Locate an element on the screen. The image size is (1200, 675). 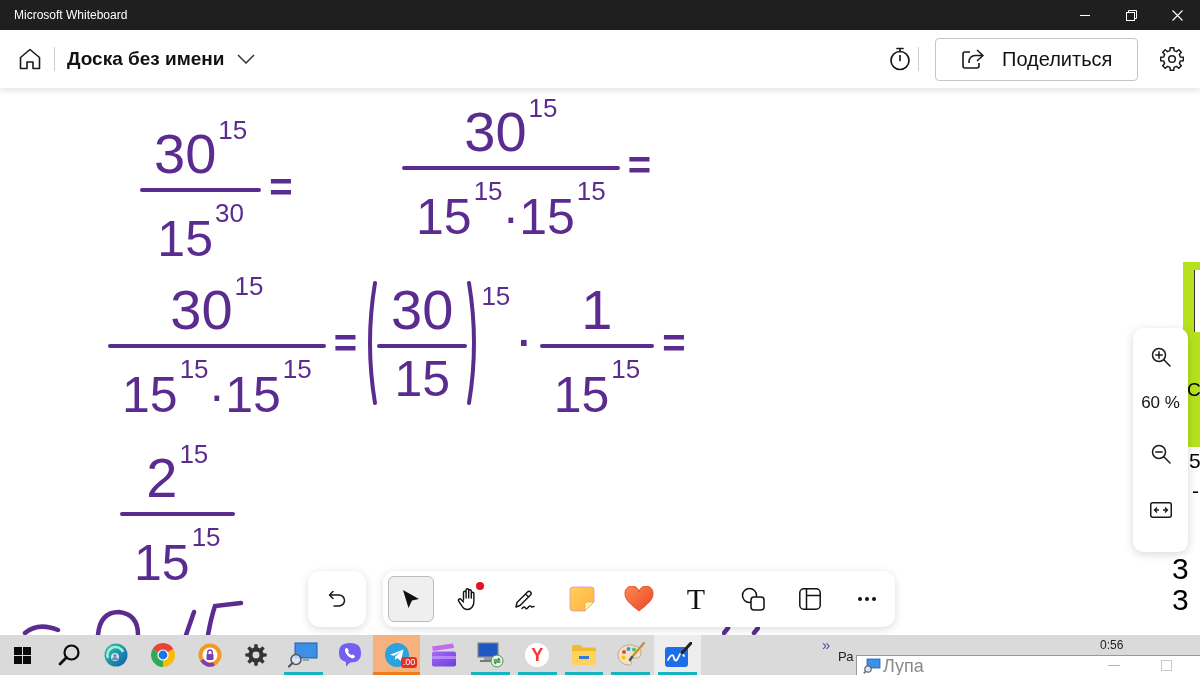
share-button: Поделиться is located at coordinates (1036, 59).